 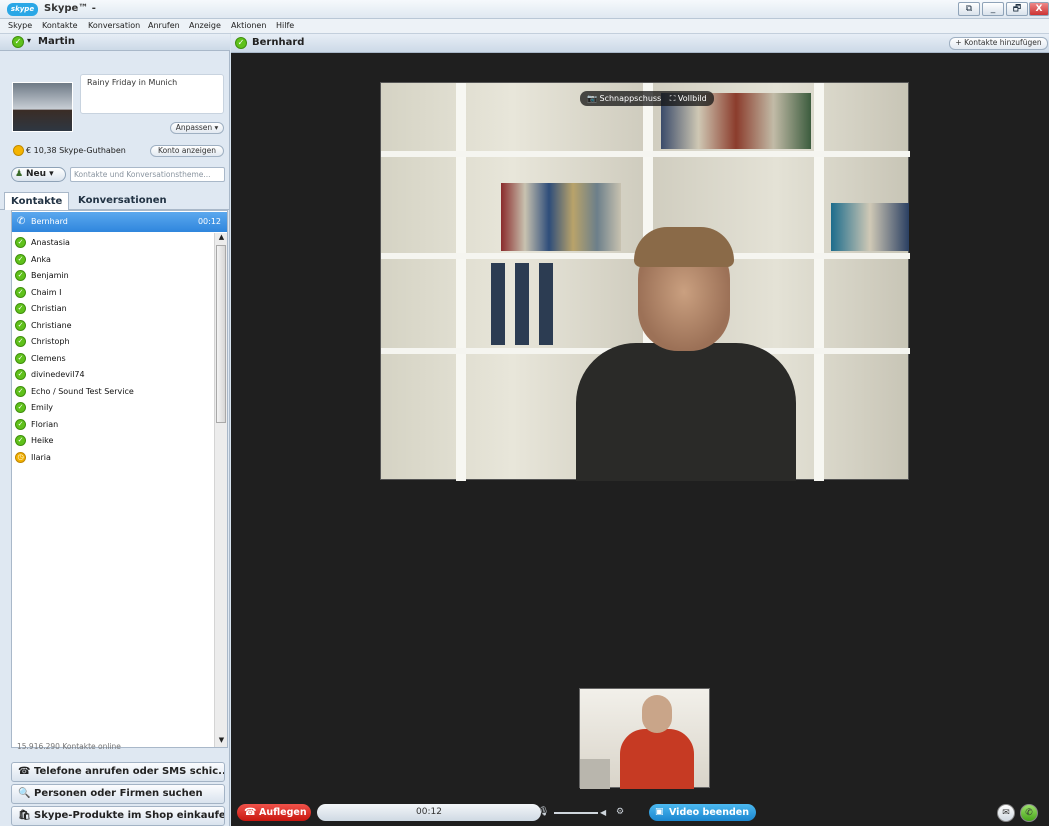 I want to click on contact-name: Christian, so click(x=49, y=308).